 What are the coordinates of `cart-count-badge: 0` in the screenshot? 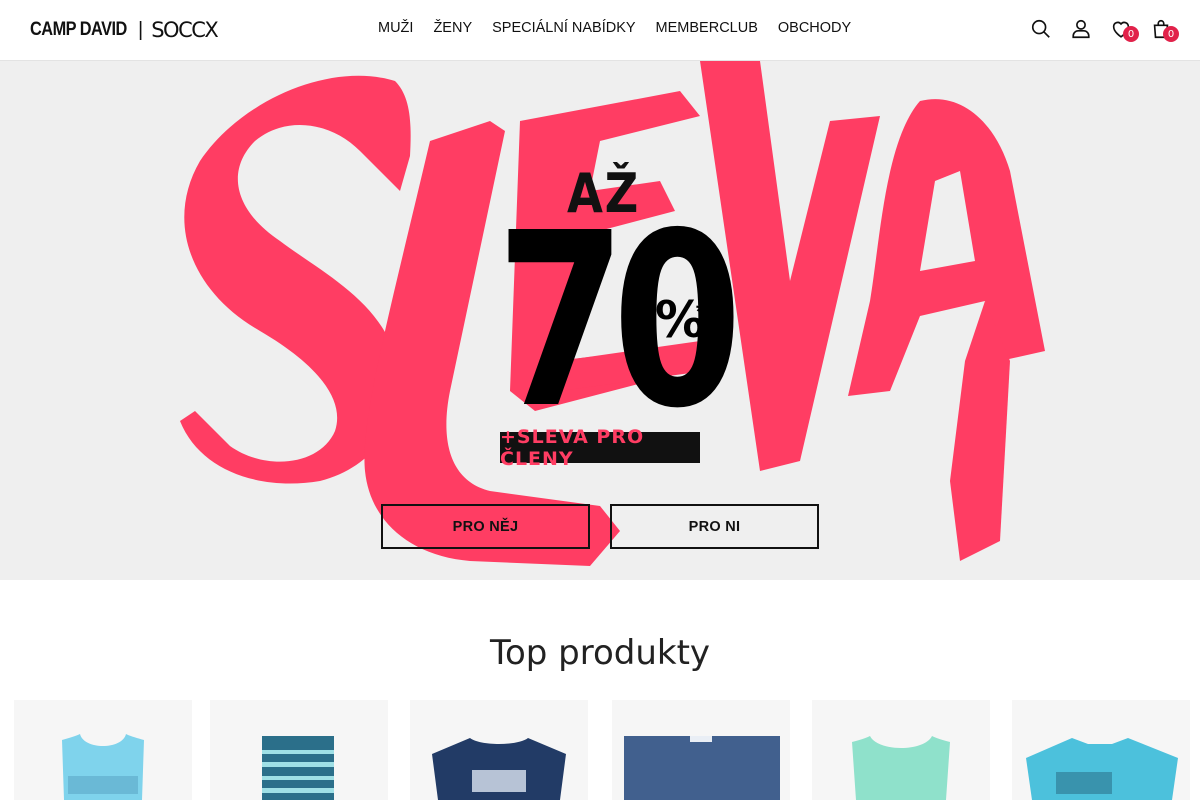 It's located at (1171, 34).